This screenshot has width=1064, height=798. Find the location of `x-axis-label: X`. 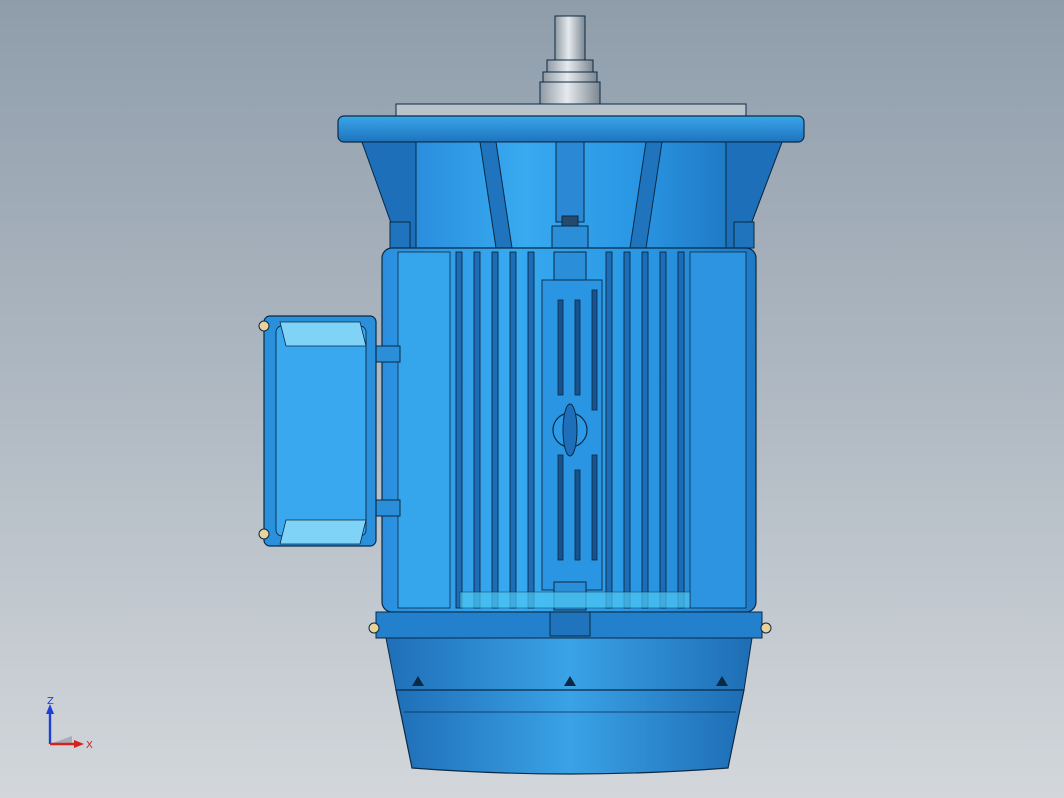

x-axis-label: X is located at coordinates (89, 745).